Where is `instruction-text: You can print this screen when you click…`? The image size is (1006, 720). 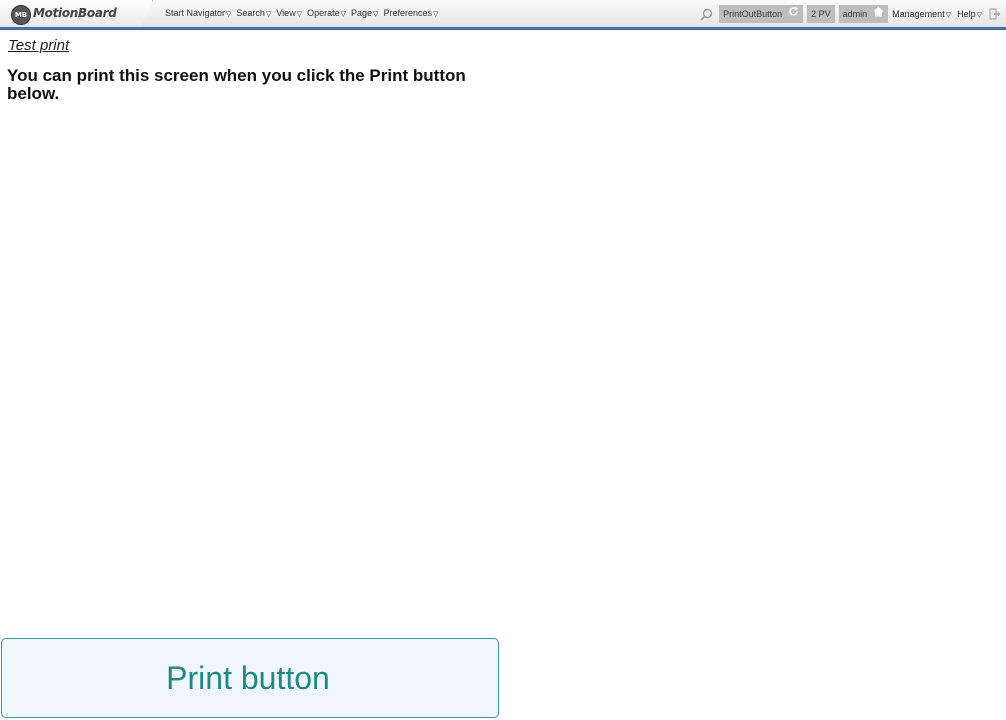 instruction-text: You can print this screen when you click… is located at coordinates (236, 84).